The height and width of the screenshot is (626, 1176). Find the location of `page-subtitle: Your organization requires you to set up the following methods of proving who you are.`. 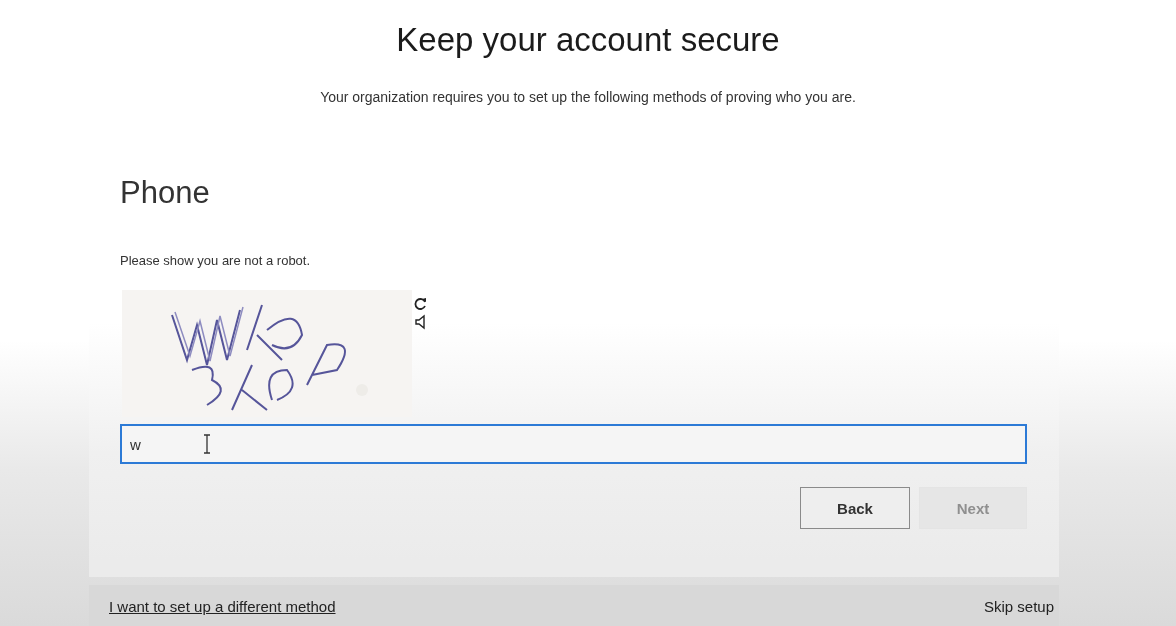

page-subtitle: Your organization requires you to set up the following methods of proving who you are. is located at coordinates (588, 97).